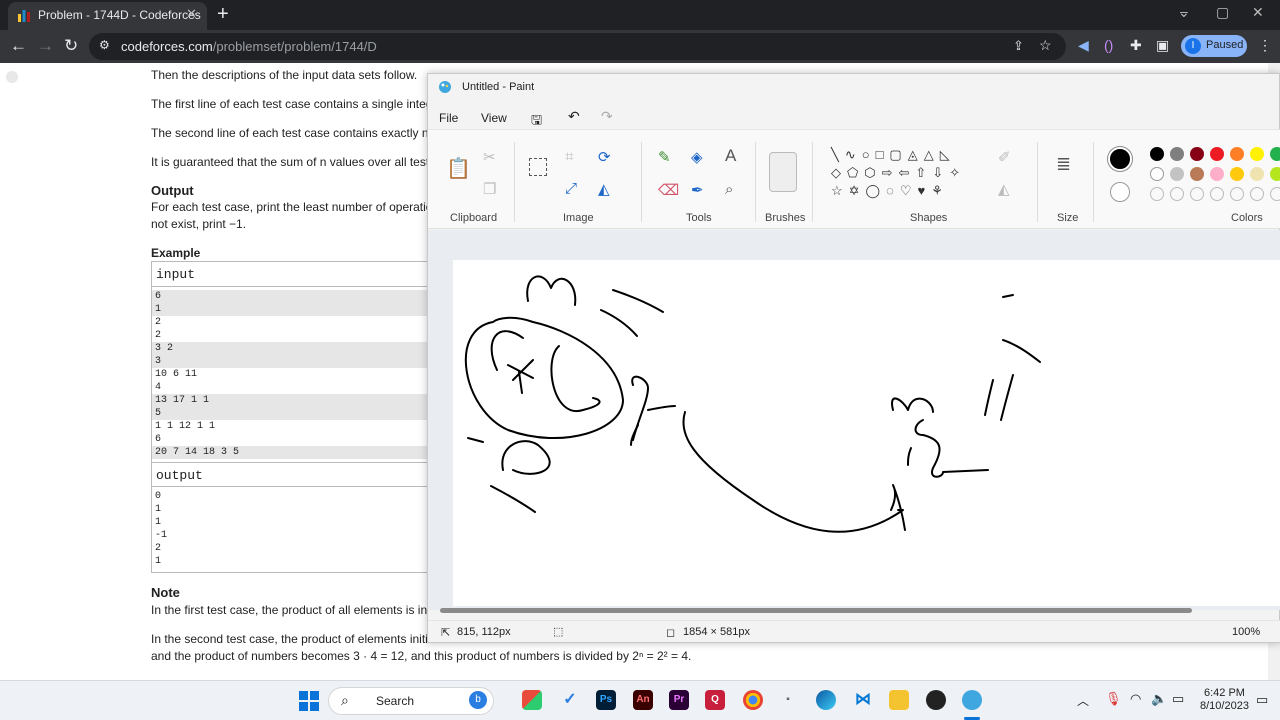  Describe the element at coordinates (448, 118) in the screenshot. I see `menu-file: File` at that location.